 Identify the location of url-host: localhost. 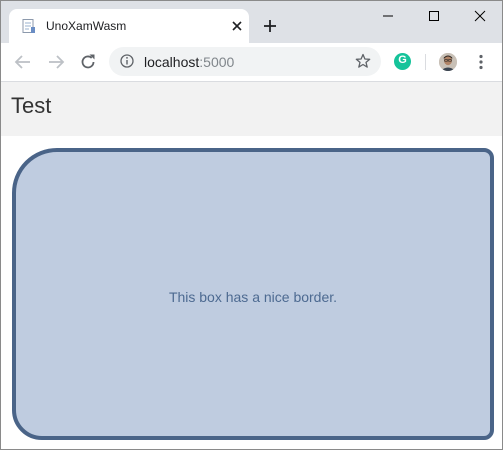
(172, 62).